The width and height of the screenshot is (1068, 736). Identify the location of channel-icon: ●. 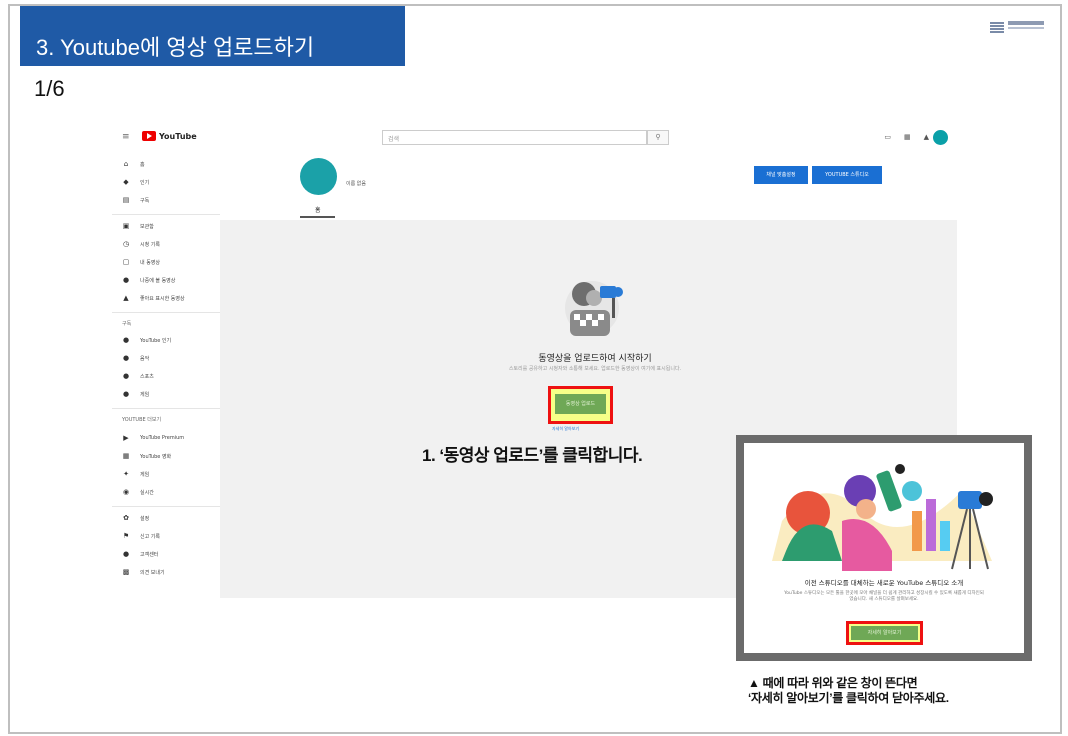
(126, 340).